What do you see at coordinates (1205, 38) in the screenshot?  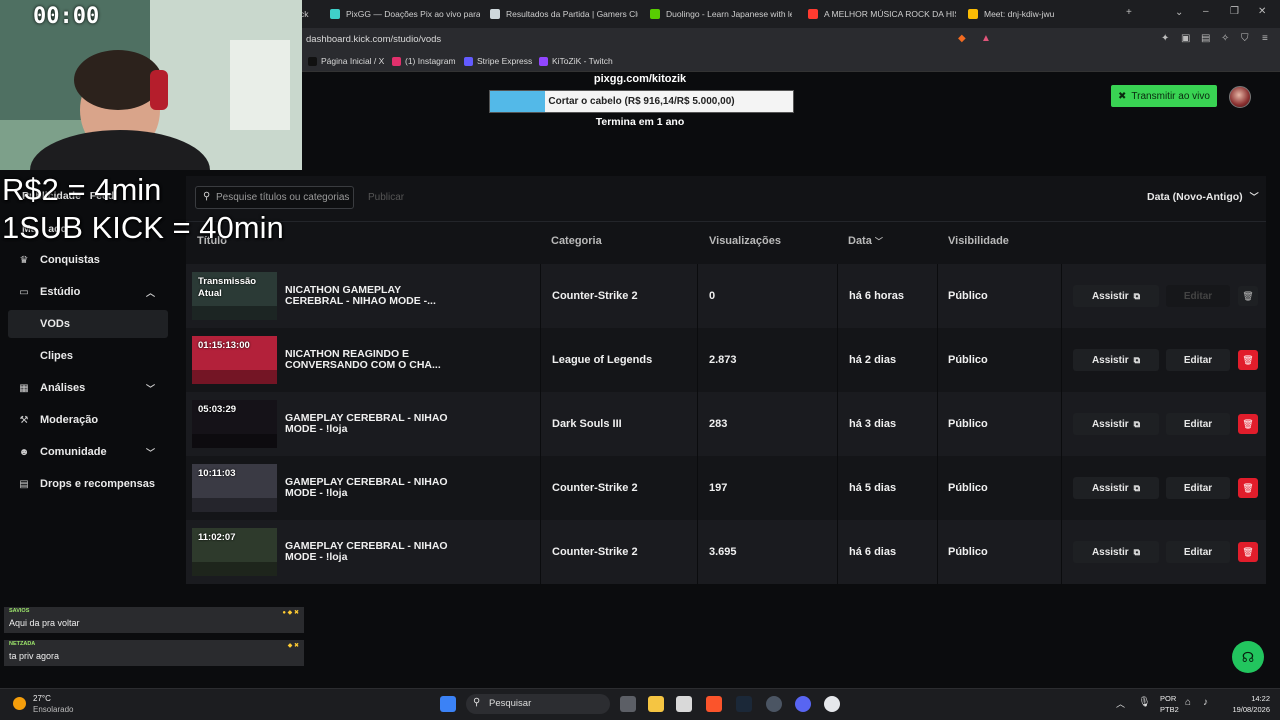 I see `wallet-icon: ▤` at bounding box center [1205, 38].